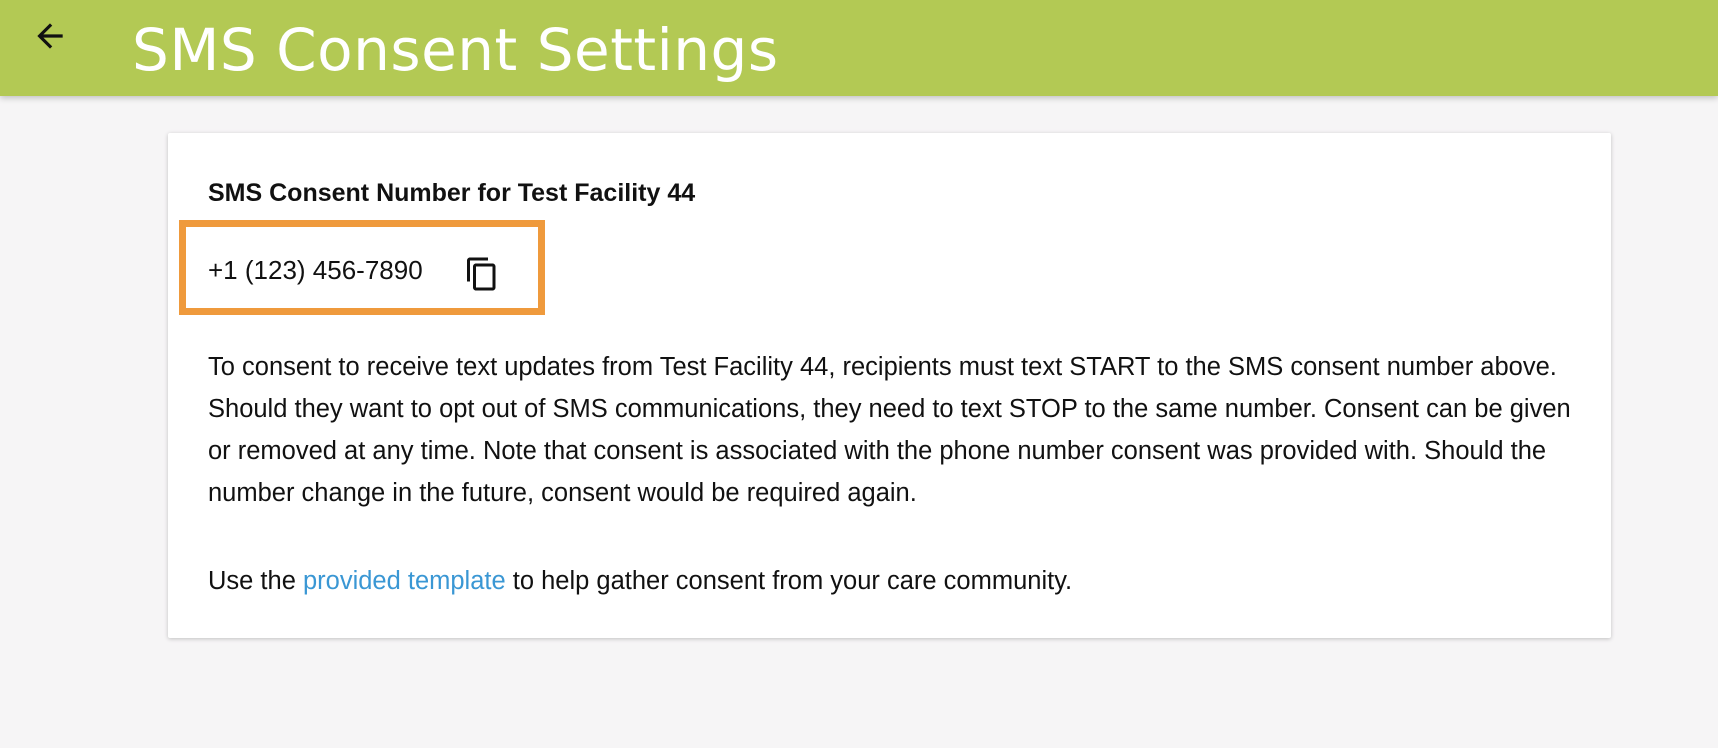 This screenshot has width=1718, height=748. What do you see at coordinates (859, 48) in the screenshot?
I see `app-bar: SMS Consent Settings` at bounding box center [859, 48].